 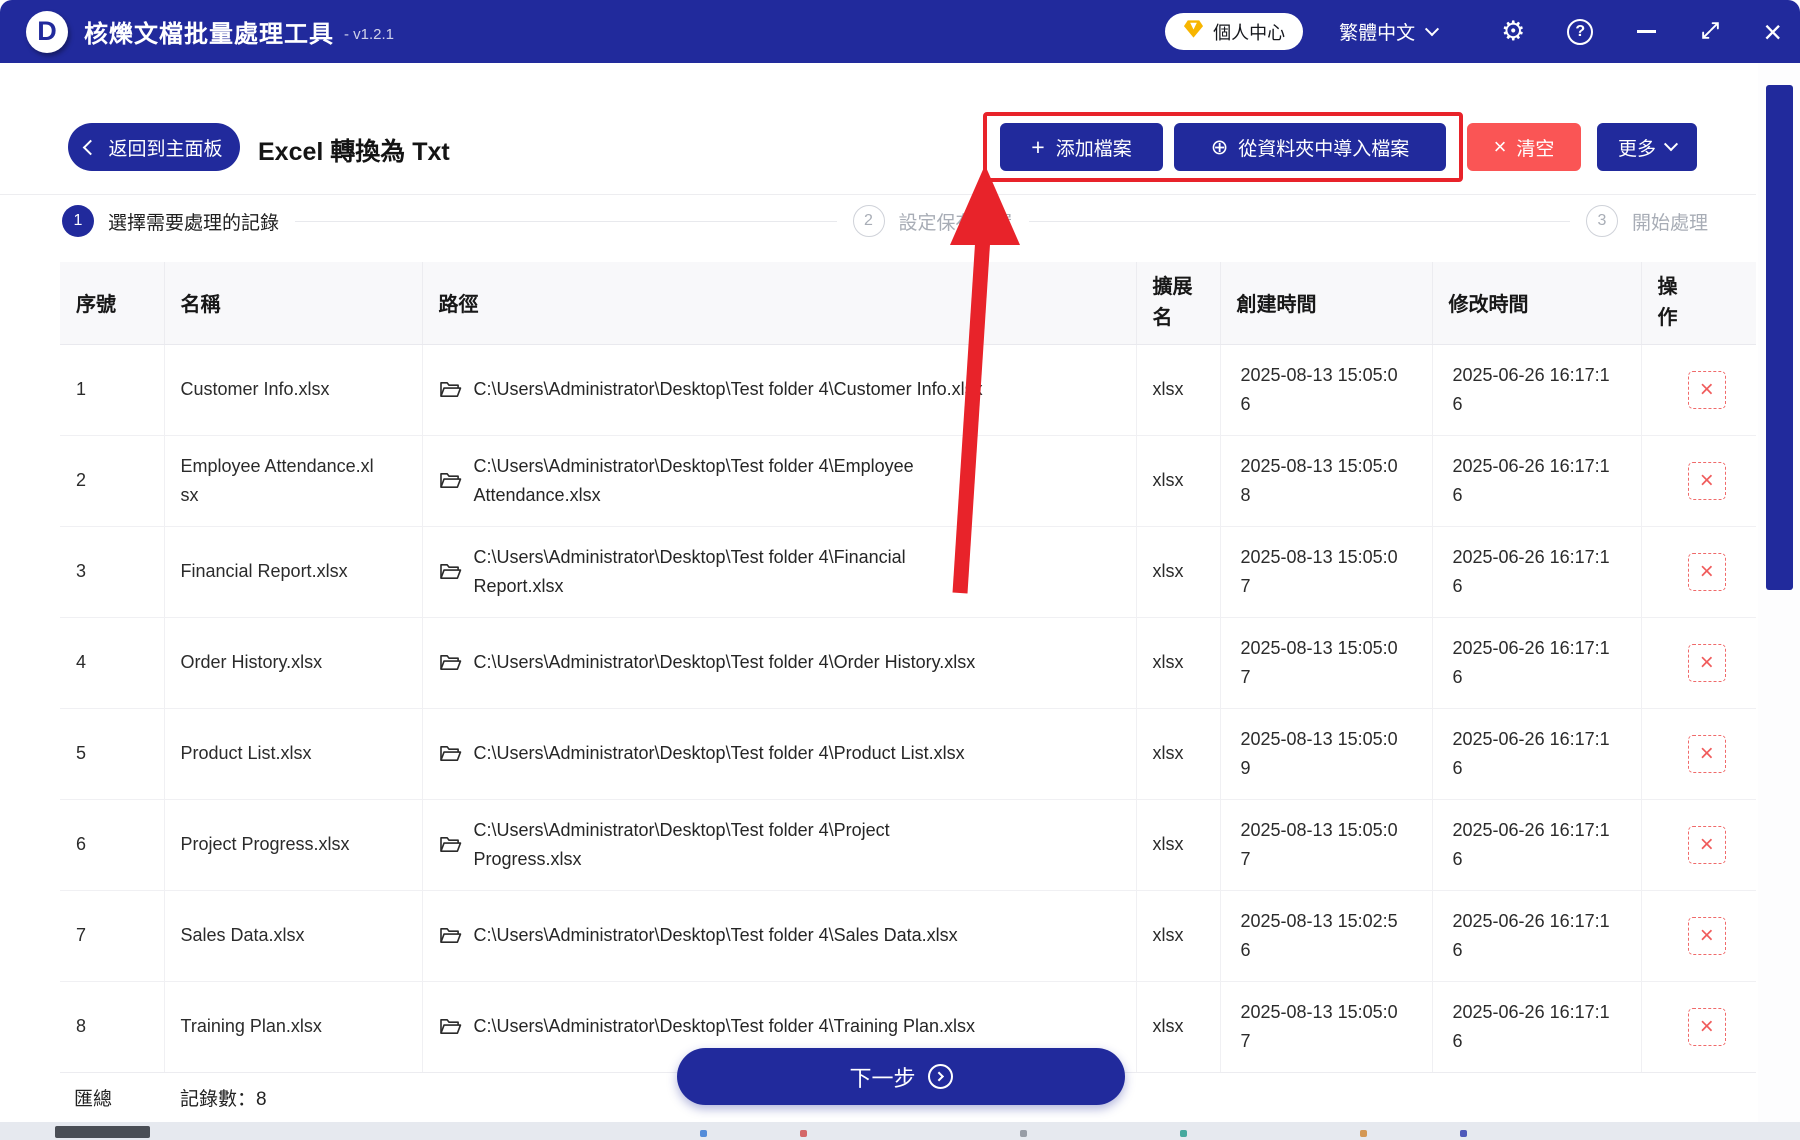 I want to click on chevron-down-icon, so click(x=1671, y=144).